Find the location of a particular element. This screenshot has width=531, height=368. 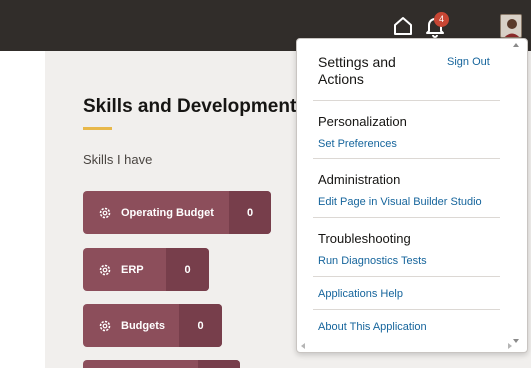

skill-chip-main: Operating Budget is located at coordinates (156, 212).